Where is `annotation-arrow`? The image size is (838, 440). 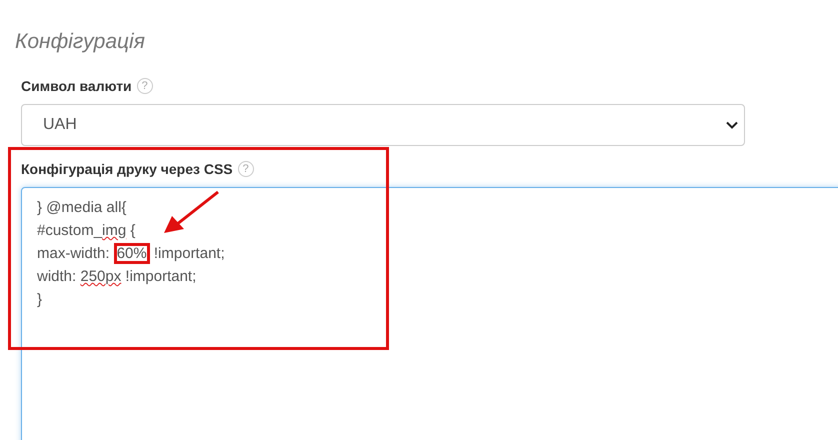
annotation-arrow is located at coordinates (192, 212).